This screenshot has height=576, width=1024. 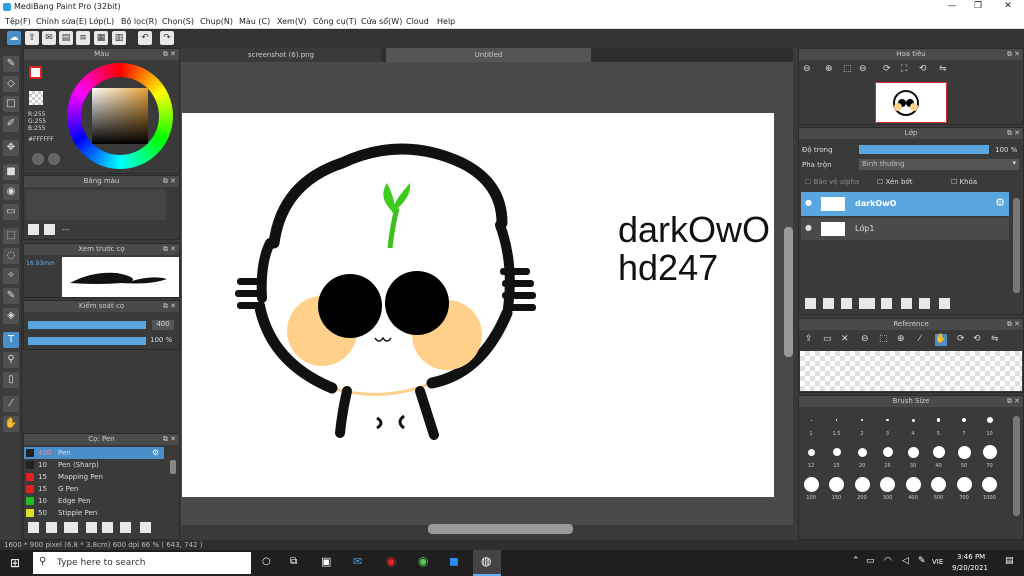 I want to click on select-eraser-icon: ◈, so click(x=11, y=316).